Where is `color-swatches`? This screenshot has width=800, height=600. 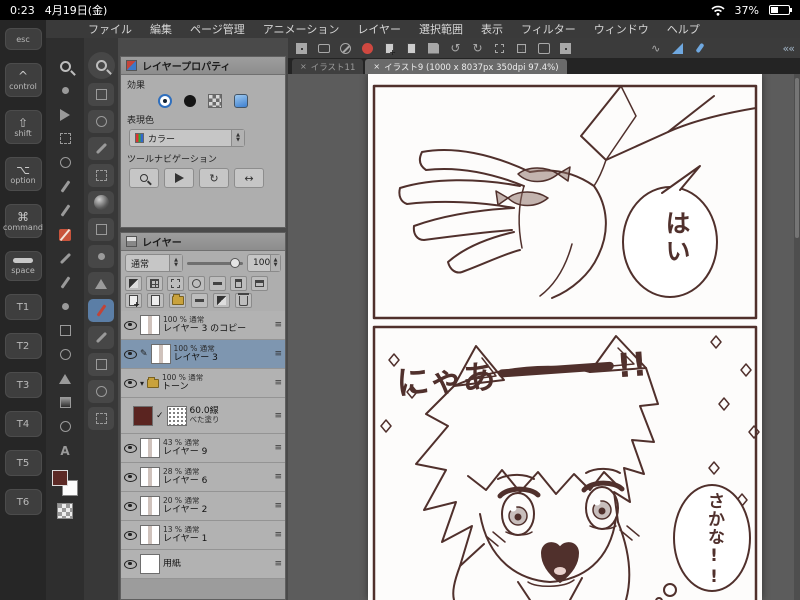 color-swatches is located at coordinates (65, 483).